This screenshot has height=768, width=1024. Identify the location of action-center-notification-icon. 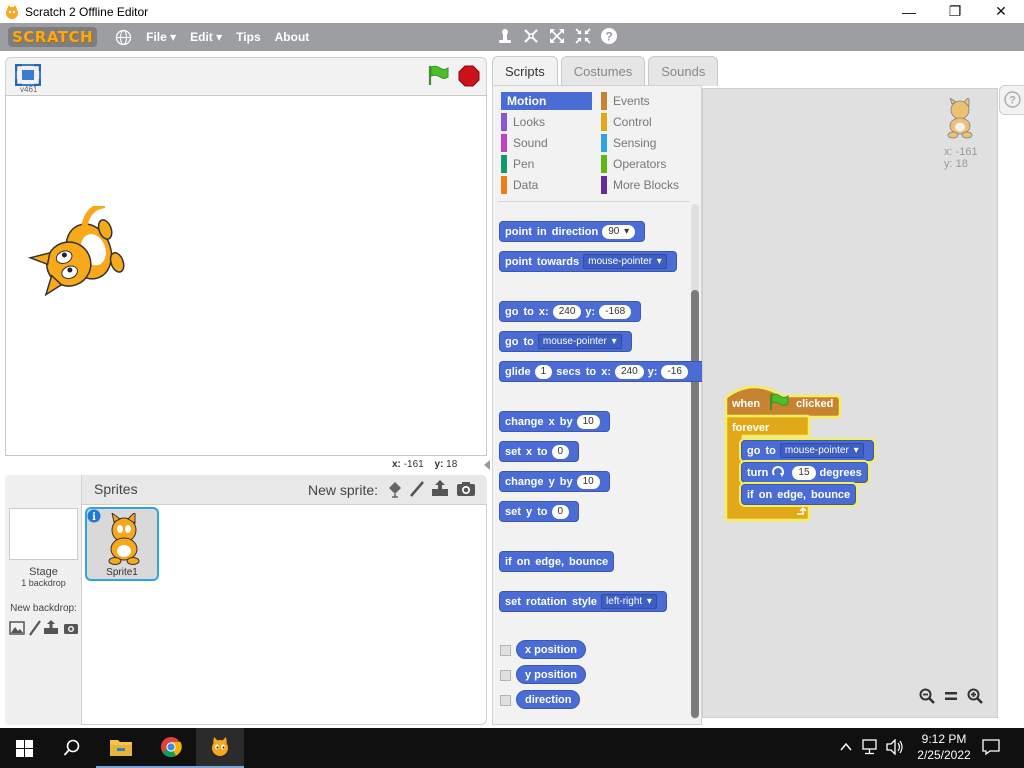
(991, 747).